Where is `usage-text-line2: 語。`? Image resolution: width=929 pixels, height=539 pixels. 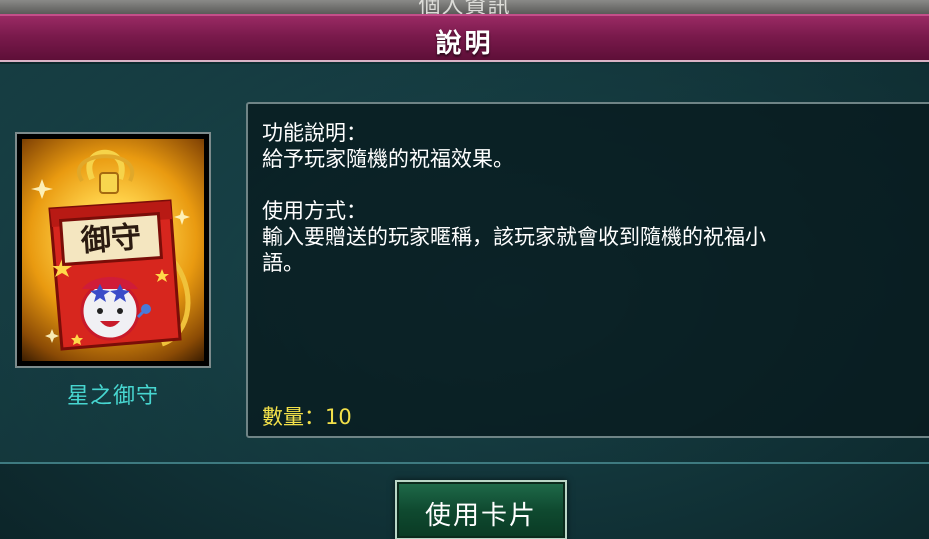 usage-text-line2: 語。 is located at coordinates (283, 263).